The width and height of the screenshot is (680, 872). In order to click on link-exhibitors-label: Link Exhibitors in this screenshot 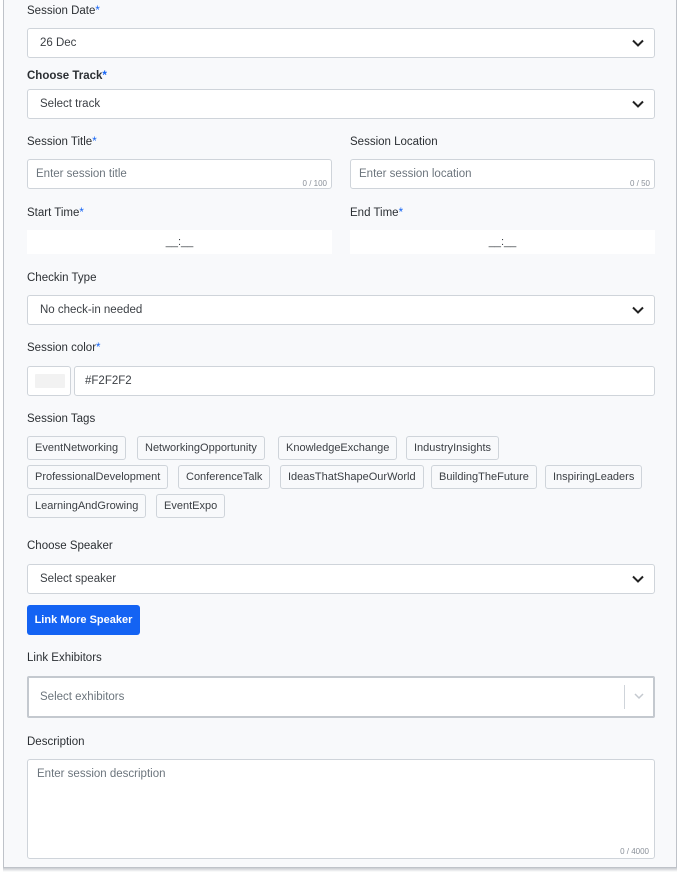, I will do `click(64, 658)`.